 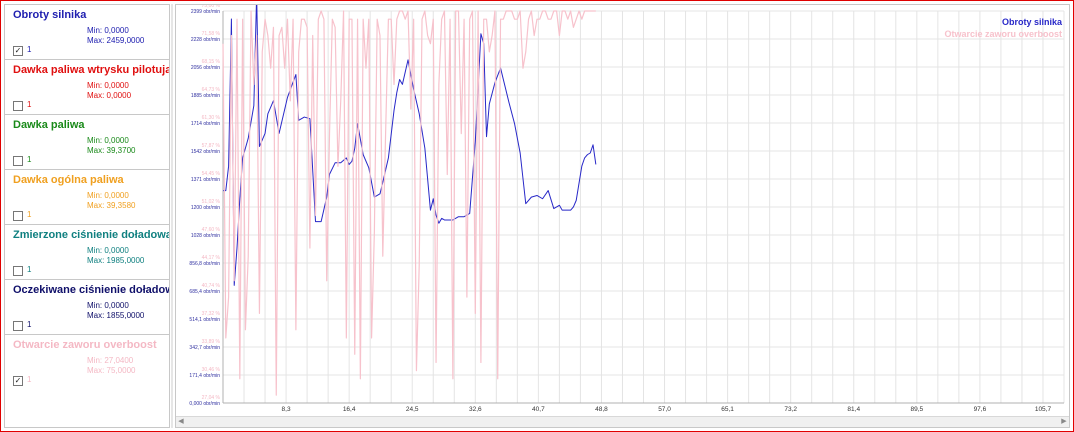 I want to click on series-panel-fuel-dose: Dawka paliwa Min: 0,0000 Max: 39,3700 1, so click(x=87, y=142).